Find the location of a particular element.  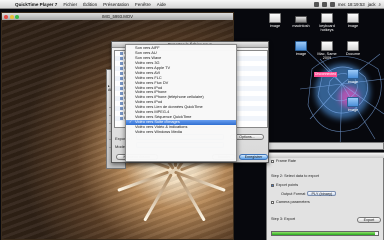

close-window-icon is located at coordinates (6, 16).